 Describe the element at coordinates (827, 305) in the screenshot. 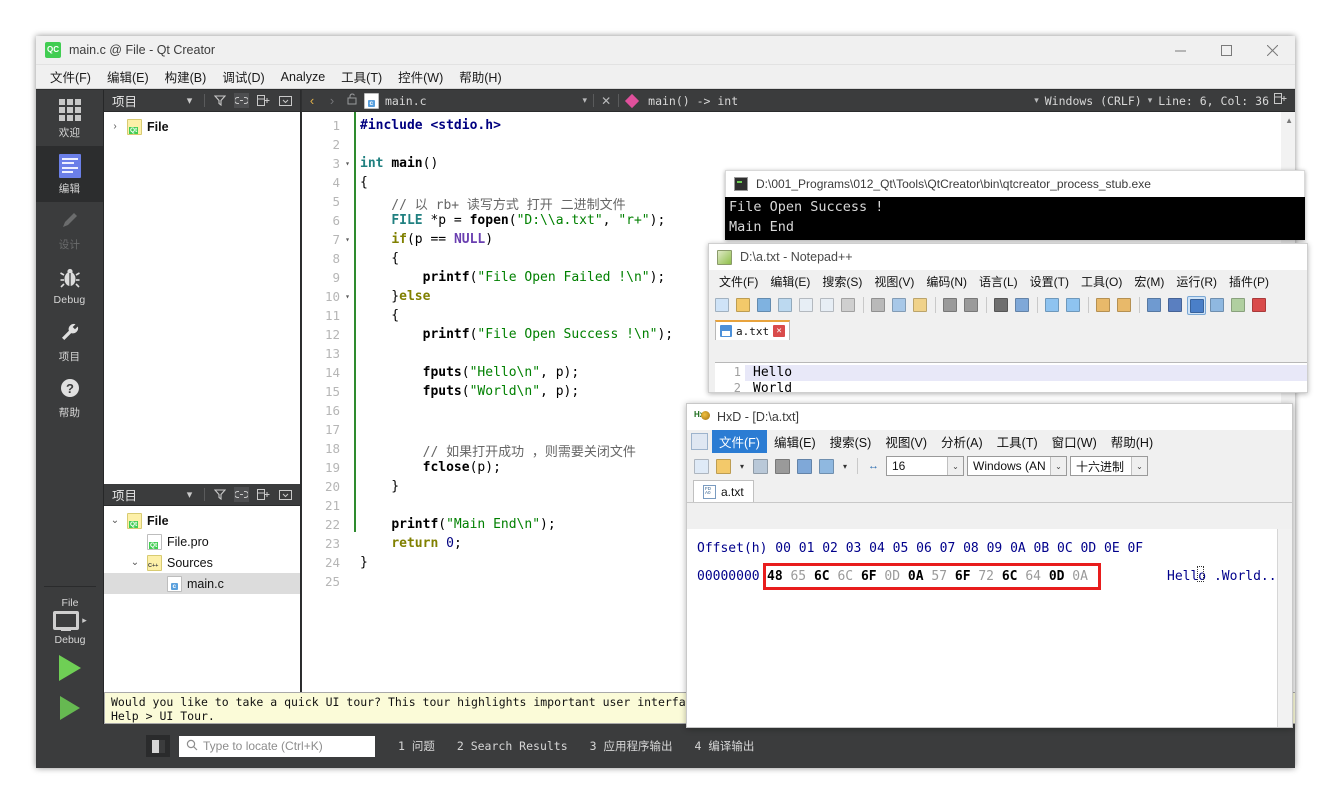

I see `close-all-icon` at that location.